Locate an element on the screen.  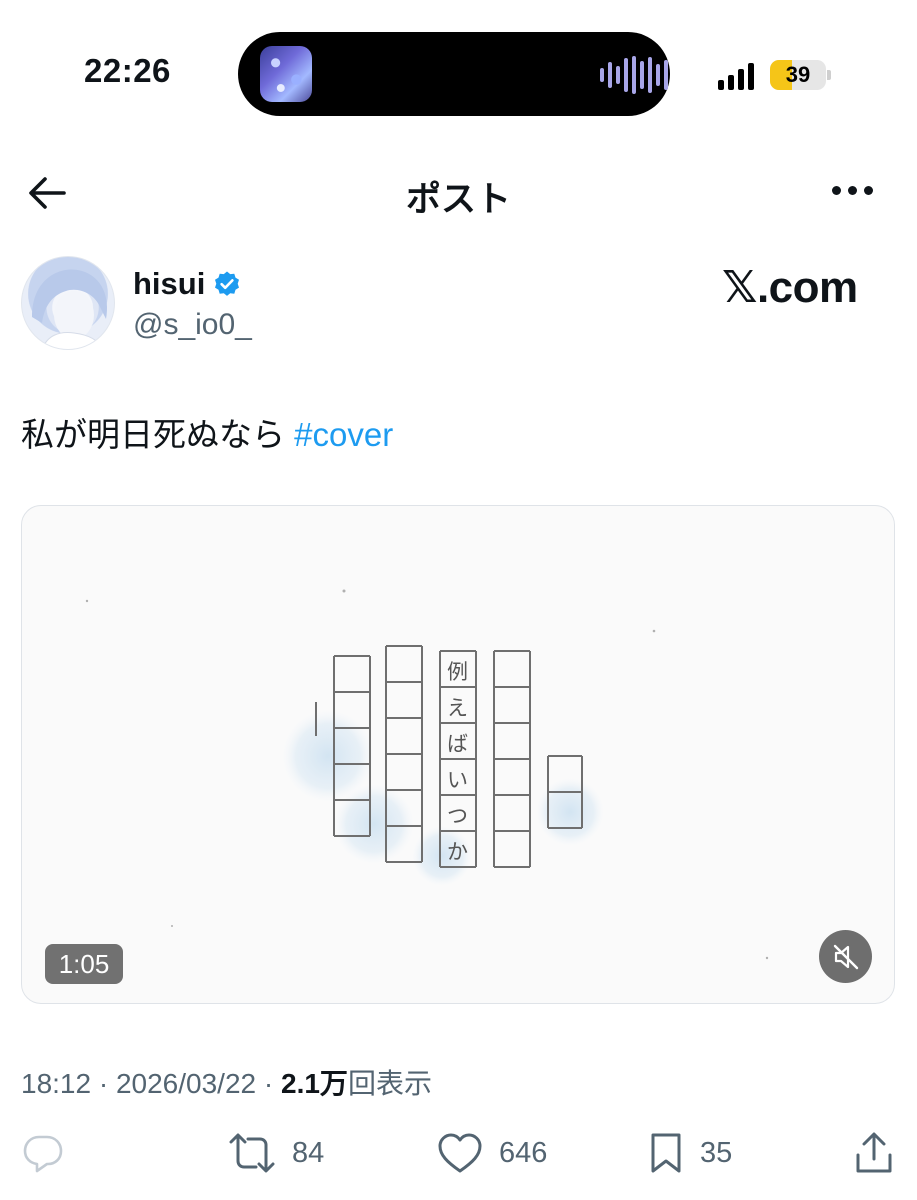
avatar is located at coordinates (68, 303).